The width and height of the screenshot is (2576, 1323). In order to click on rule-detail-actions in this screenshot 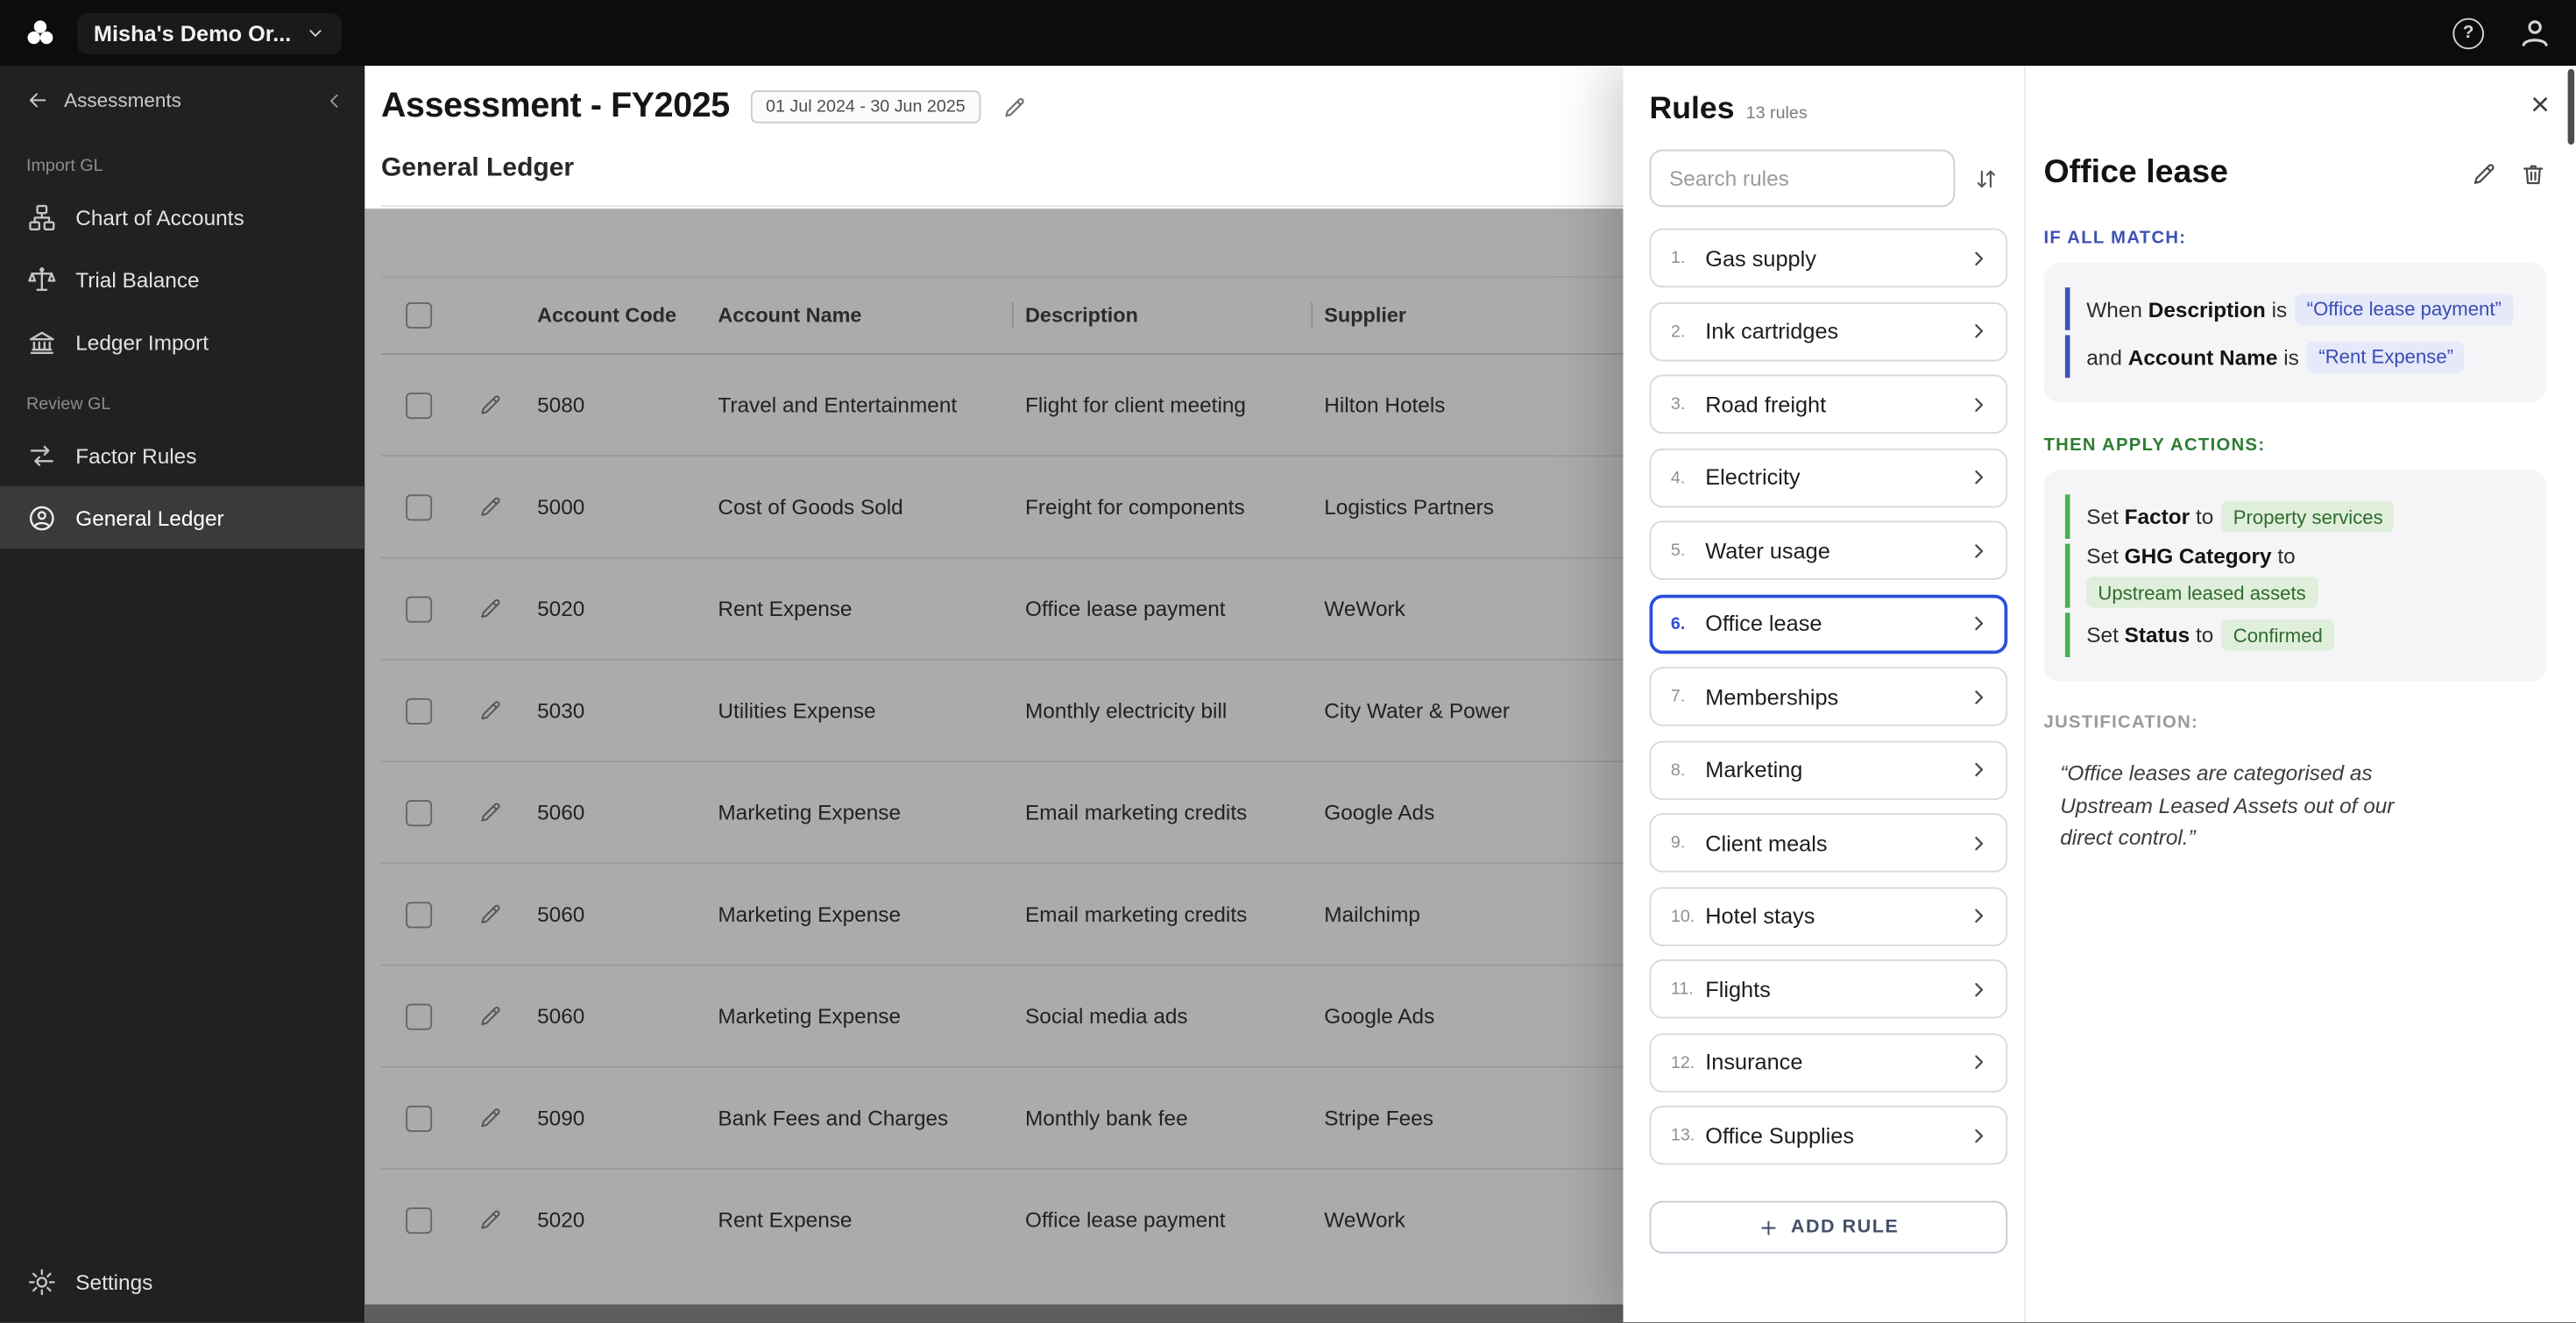, I will do `click(2508, 173)`.